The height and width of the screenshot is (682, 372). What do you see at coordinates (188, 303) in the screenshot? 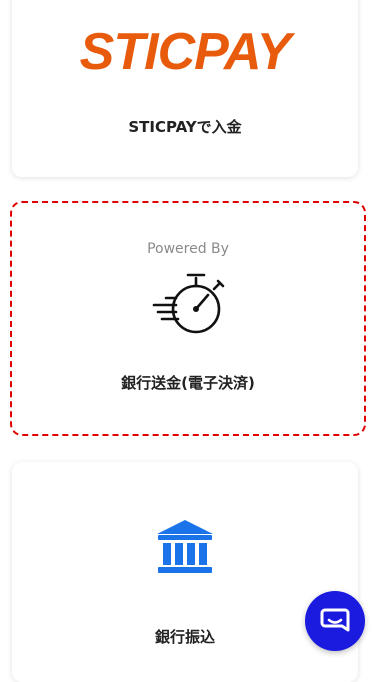
I see `stopwatch-icon` at bounding box center [188, 303].